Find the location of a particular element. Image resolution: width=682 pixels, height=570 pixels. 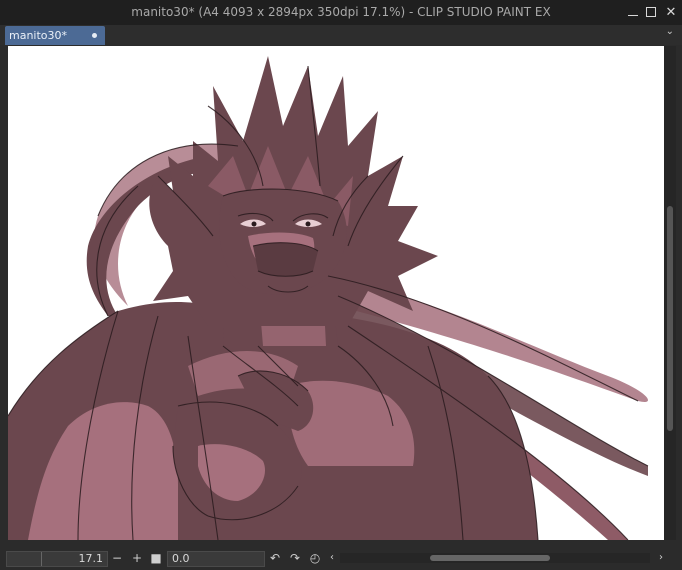

vertical-scrollbar is located at coordinates (670, 293).